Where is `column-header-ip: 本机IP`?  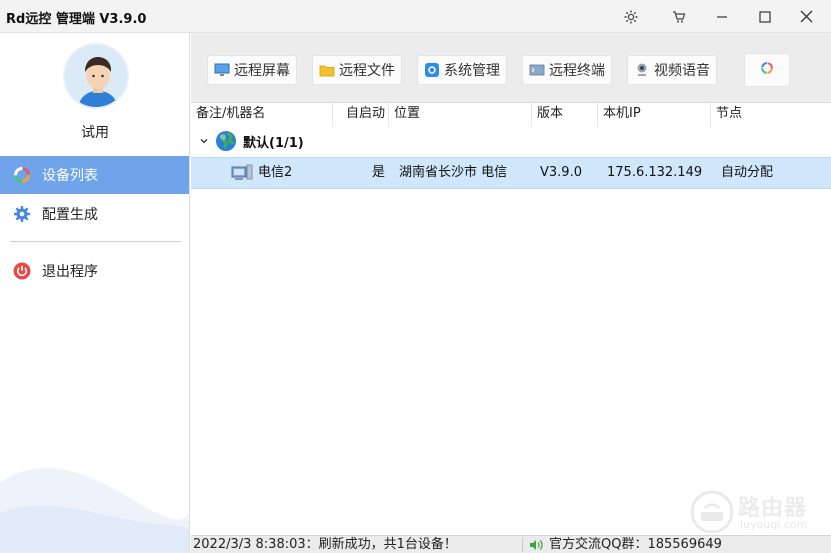
column-header-ip: 本机IP is located at coordinates (654, 115).